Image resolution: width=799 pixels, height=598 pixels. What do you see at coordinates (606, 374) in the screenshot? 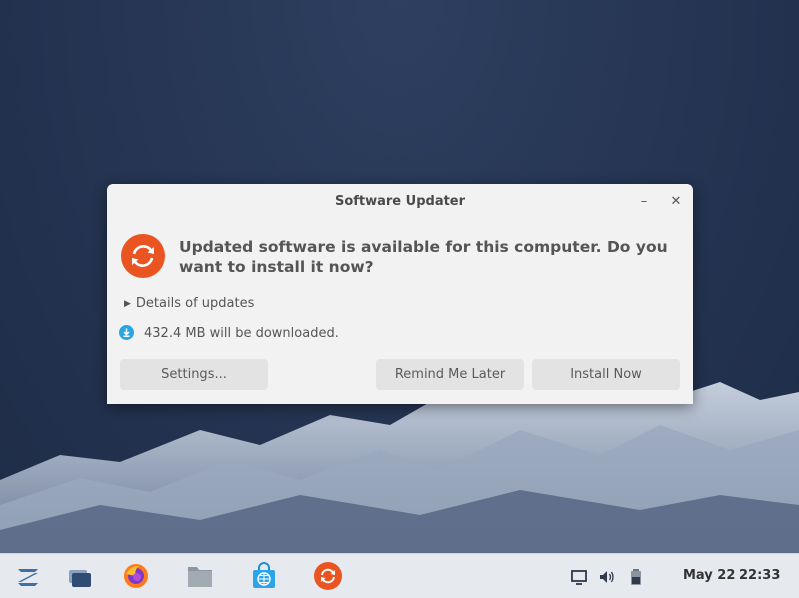
I see `install-now-button: Install Now` at bounding box center [606, 374].